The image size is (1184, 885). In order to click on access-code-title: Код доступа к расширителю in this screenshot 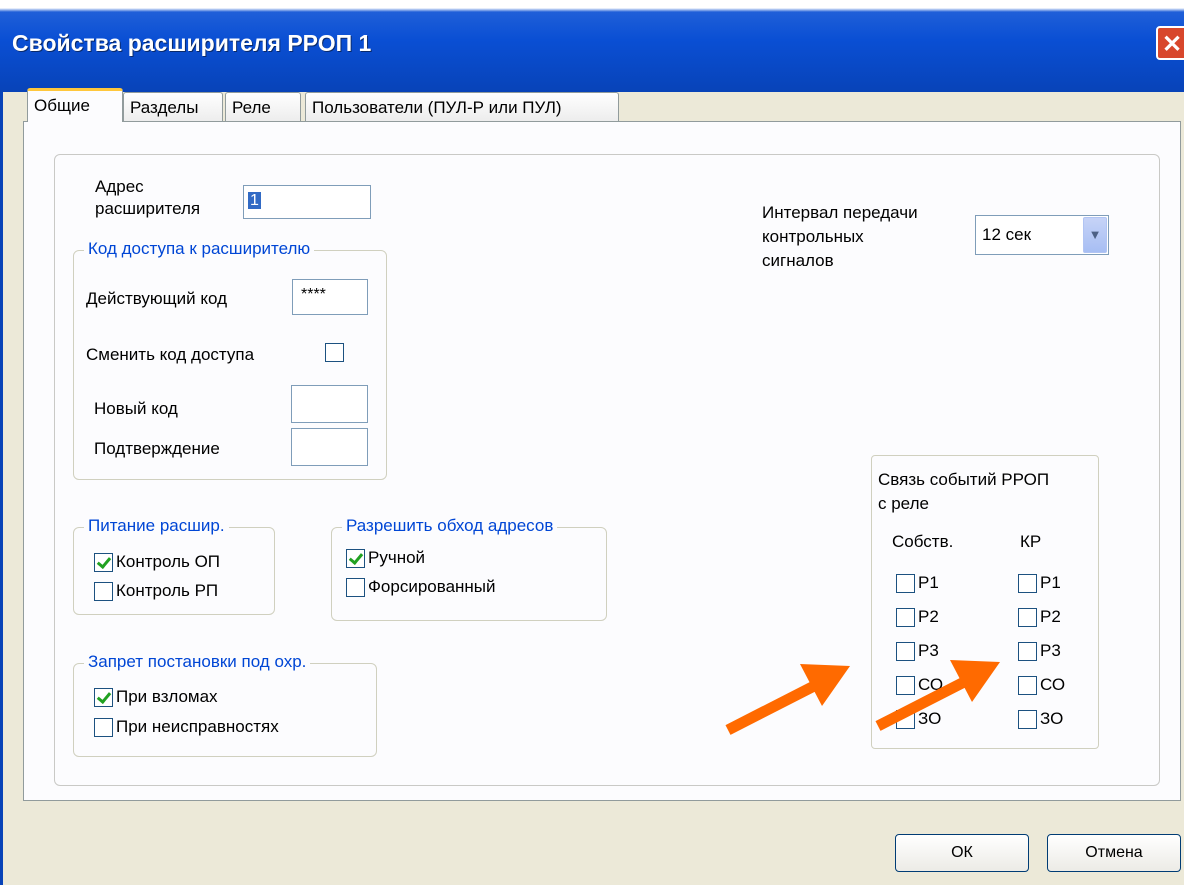, I will do `click(199, 249)`.